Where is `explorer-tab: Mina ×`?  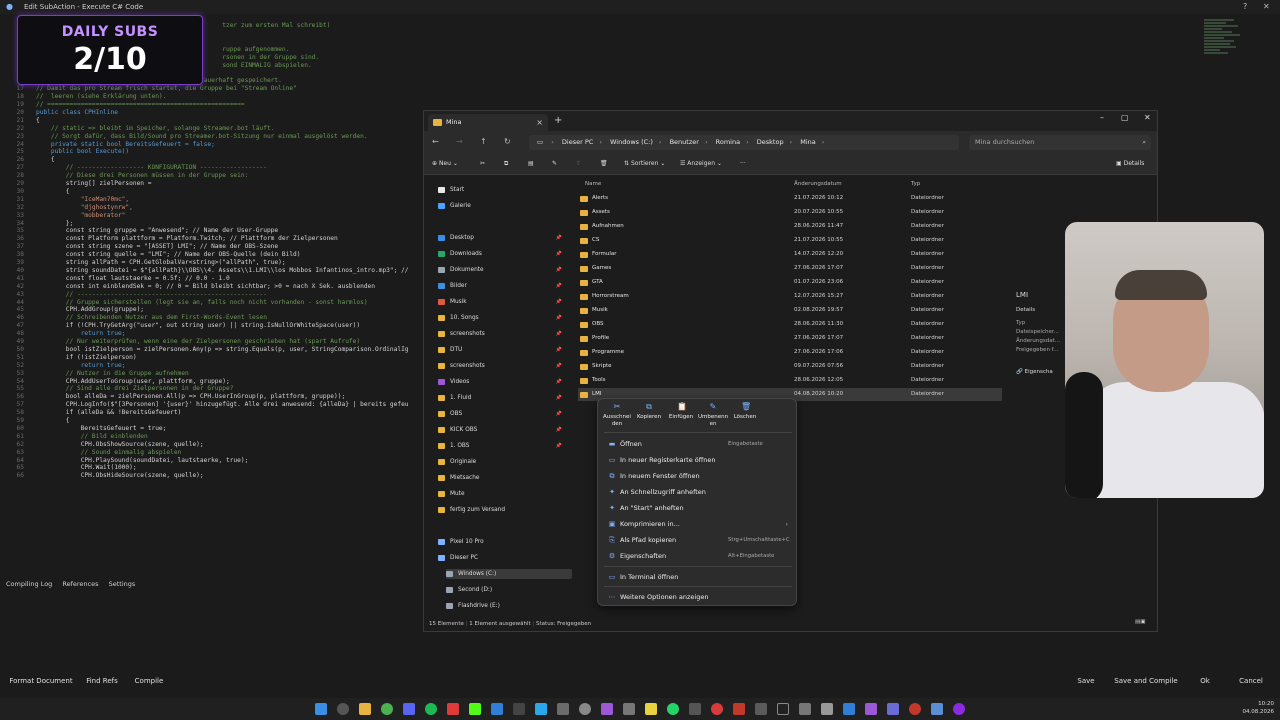 explorer-tab: Mina × is located at coordinates (488, 122).